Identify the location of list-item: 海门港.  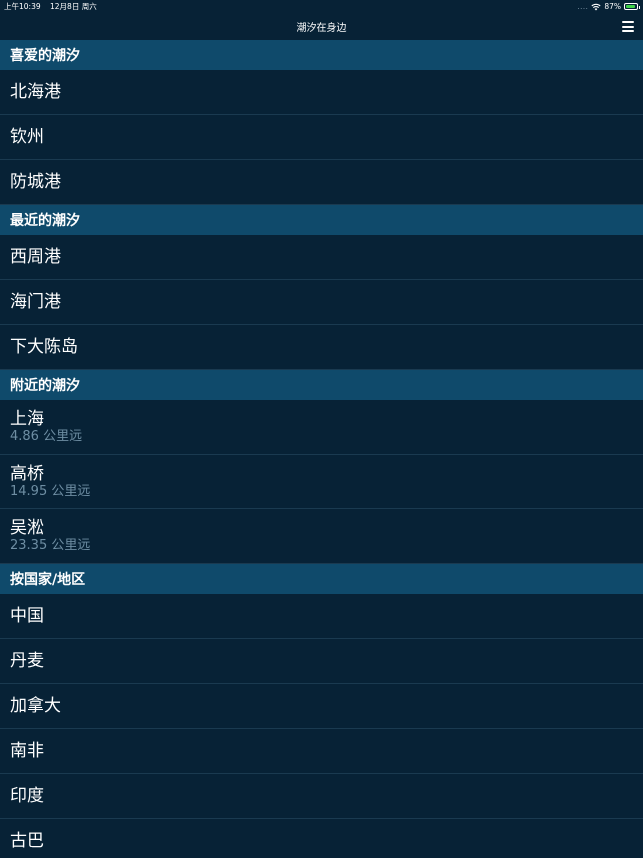
(321, 302).